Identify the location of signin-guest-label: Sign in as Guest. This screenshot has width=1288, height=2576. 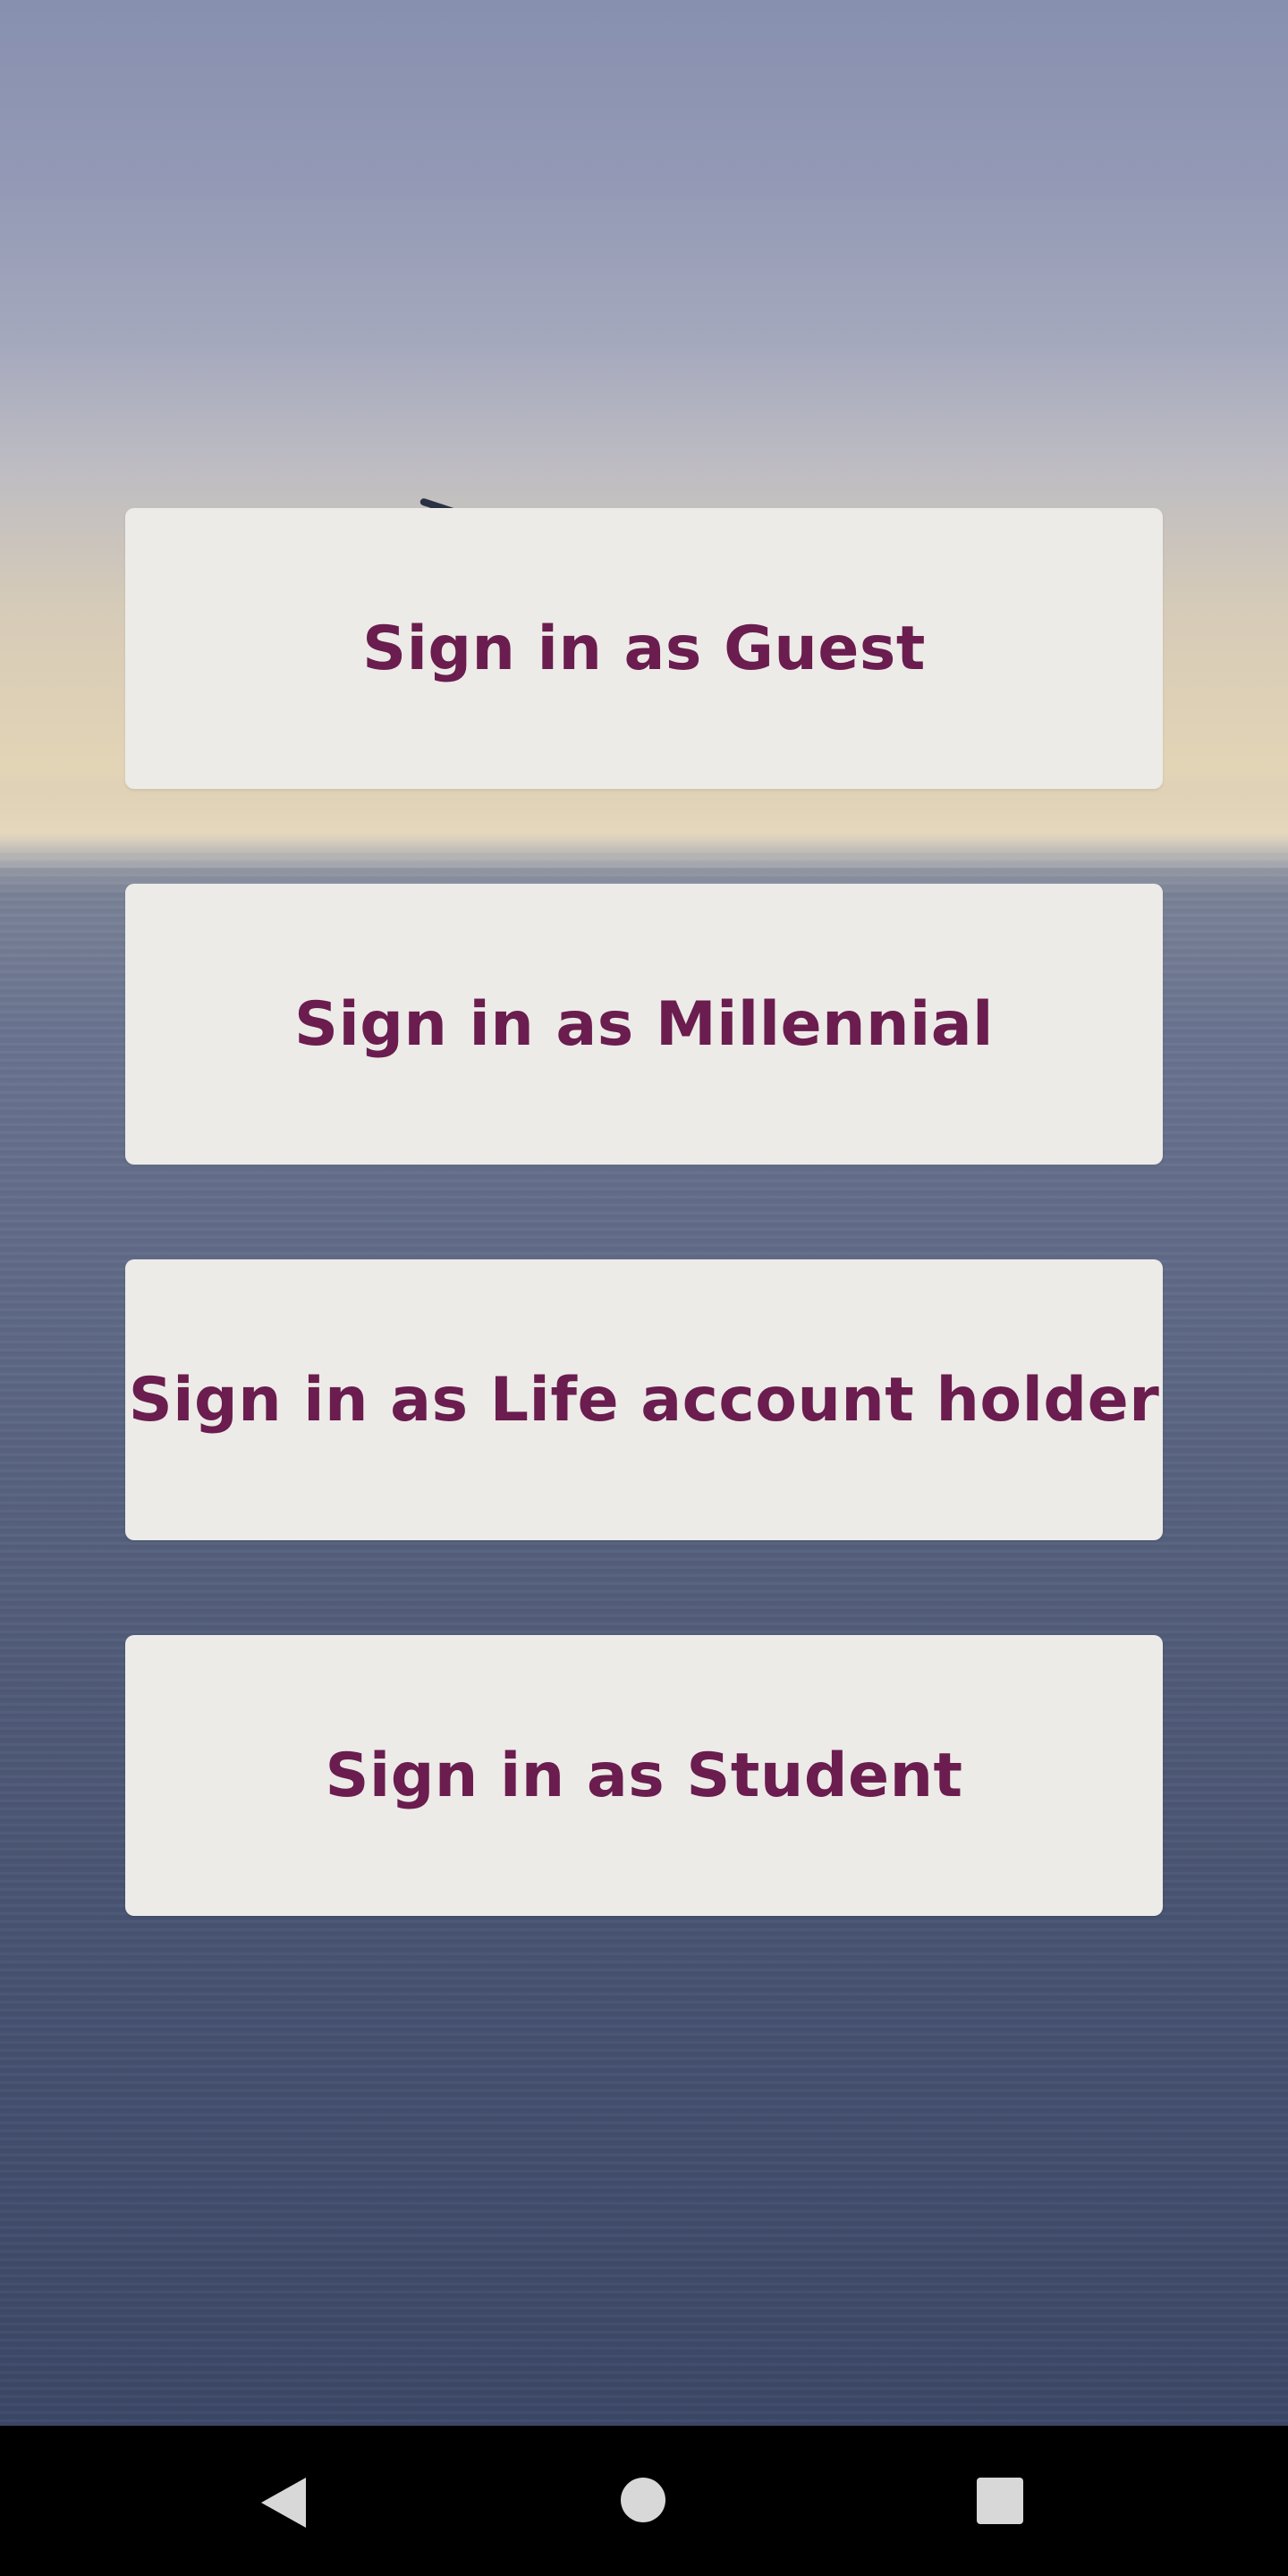
(644, 648).